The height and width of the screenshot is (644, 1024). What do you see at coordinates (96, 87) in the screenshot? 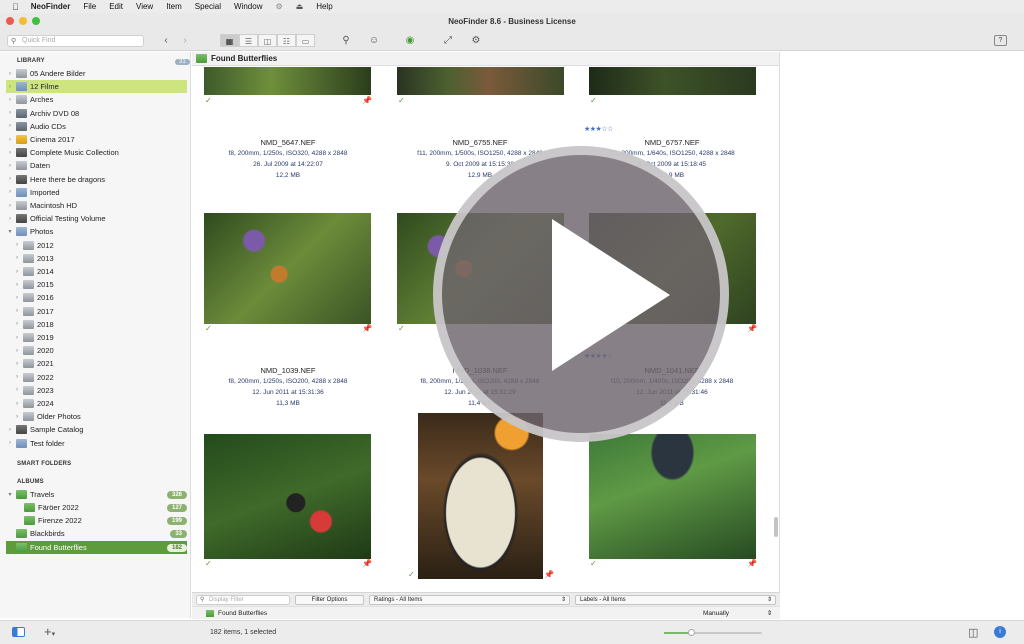
I see `sidebar-item: › 12 Filme` at bounding box center [96, 87].